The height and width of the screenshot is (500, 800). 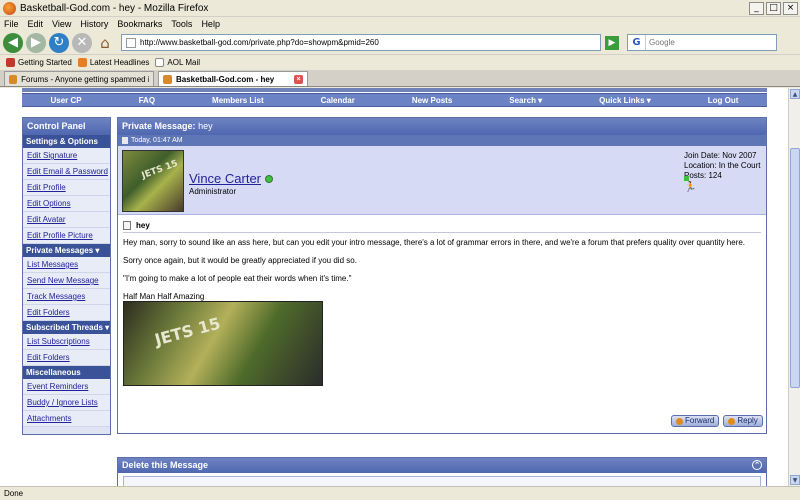 What do you see at coordinates (679, 421) in the screenshot?
I see `forward-icon` at bounding box center [679, 421].